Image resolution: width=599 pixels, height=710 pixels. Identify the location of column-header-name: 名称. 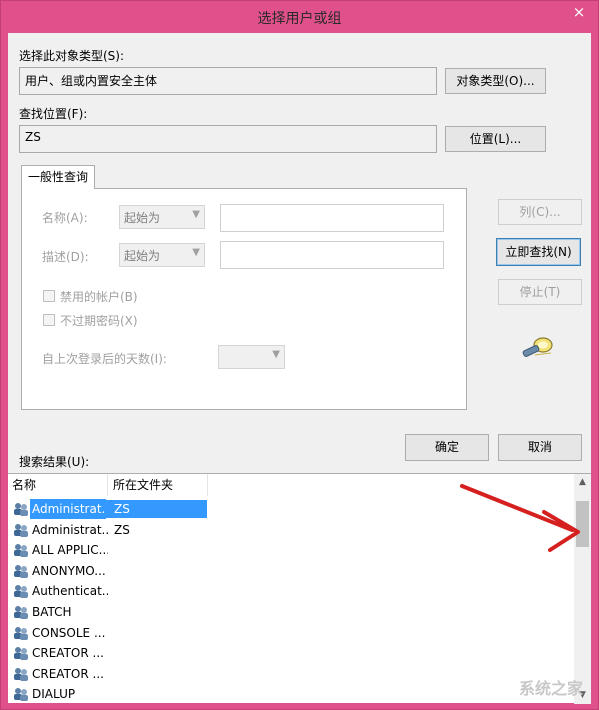
(58, 485).